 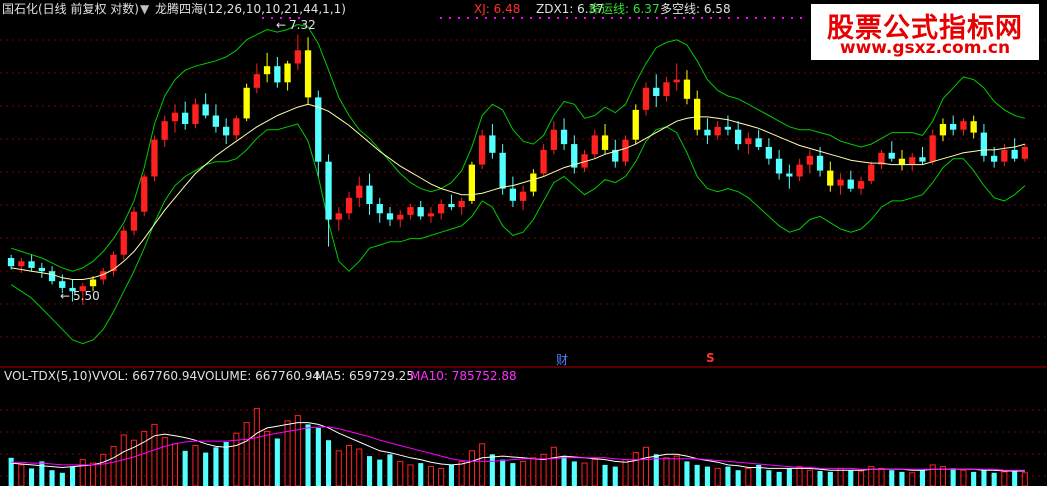 I want to click on collapse-icon: ▼, so click(x=144, y=9).